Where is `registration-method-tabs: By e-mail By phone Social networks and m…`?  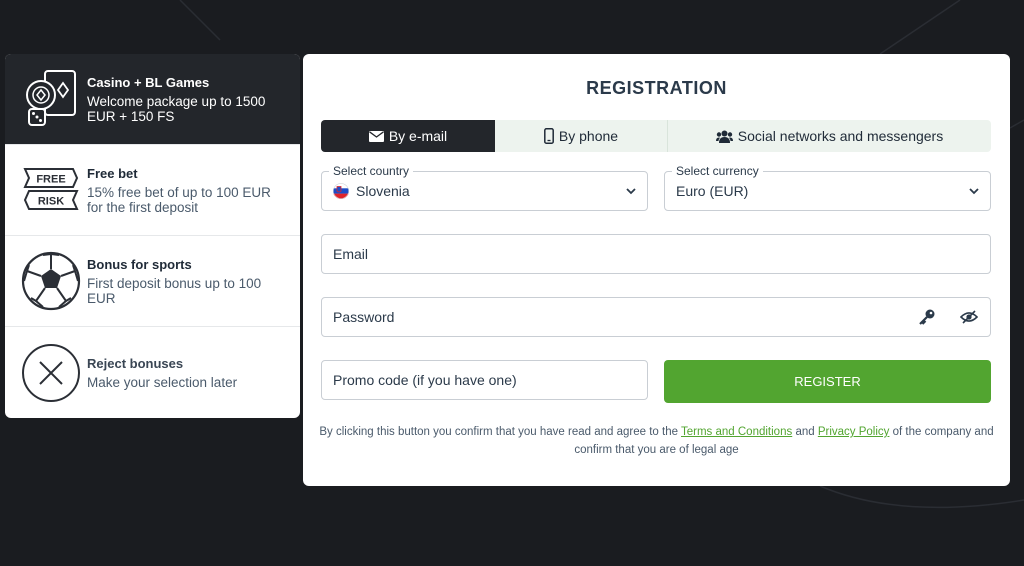 registration-method-tabs: By e-mail By phone Social networks and m… is located at coordinates (656, 136).